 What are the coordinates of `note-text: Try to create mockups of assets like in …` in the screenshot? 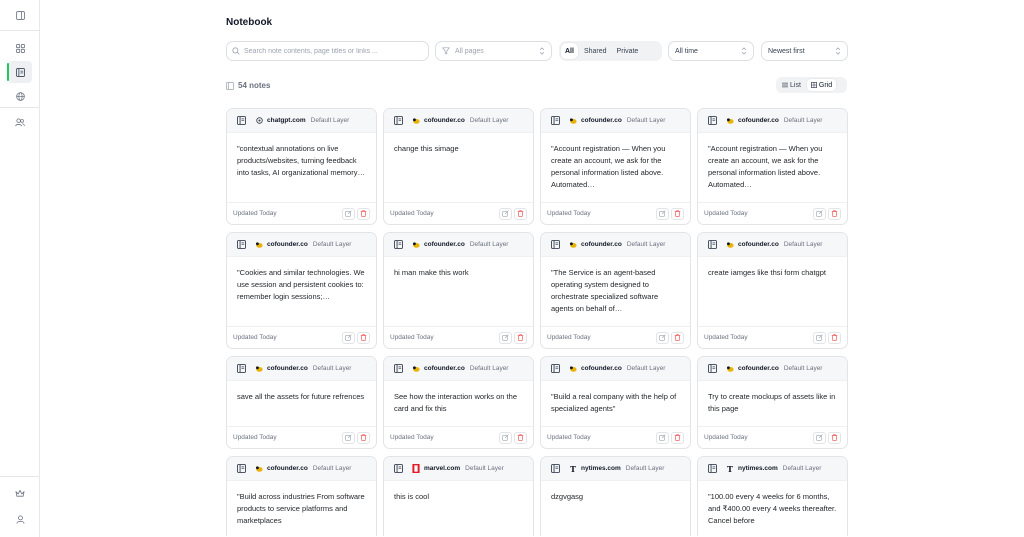 It's located at (772, 402).